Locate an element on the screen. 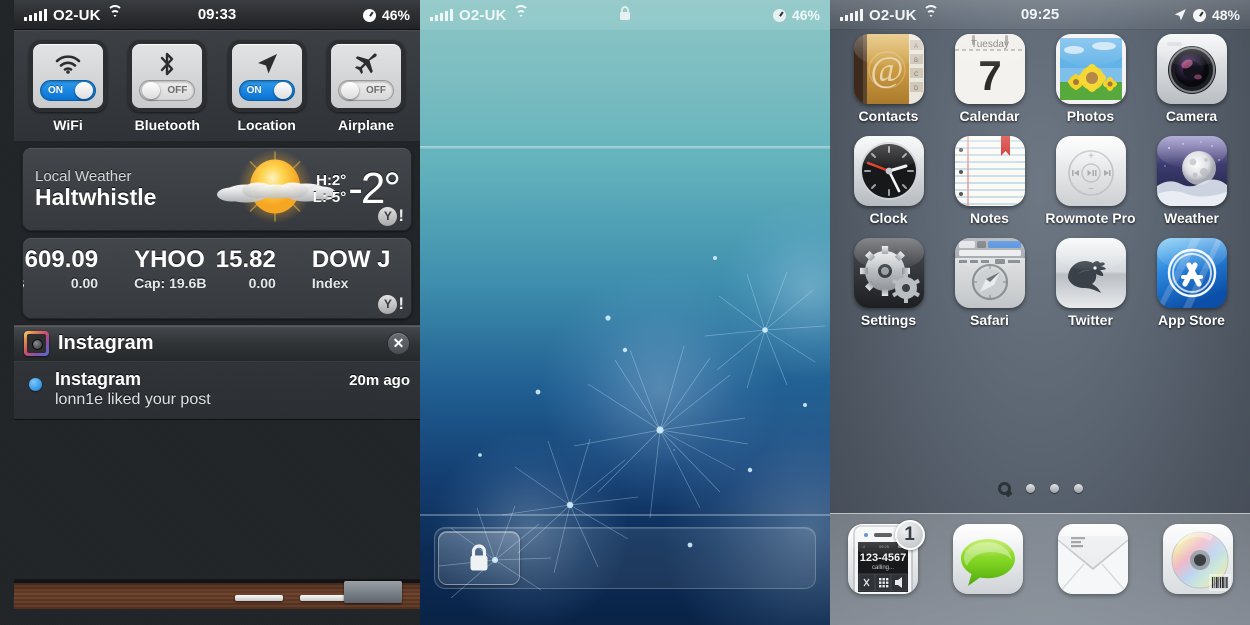 The height and width of the screenshot is (625, 1250). carrier-label: O2-UK is located at coordinates (893, 15).